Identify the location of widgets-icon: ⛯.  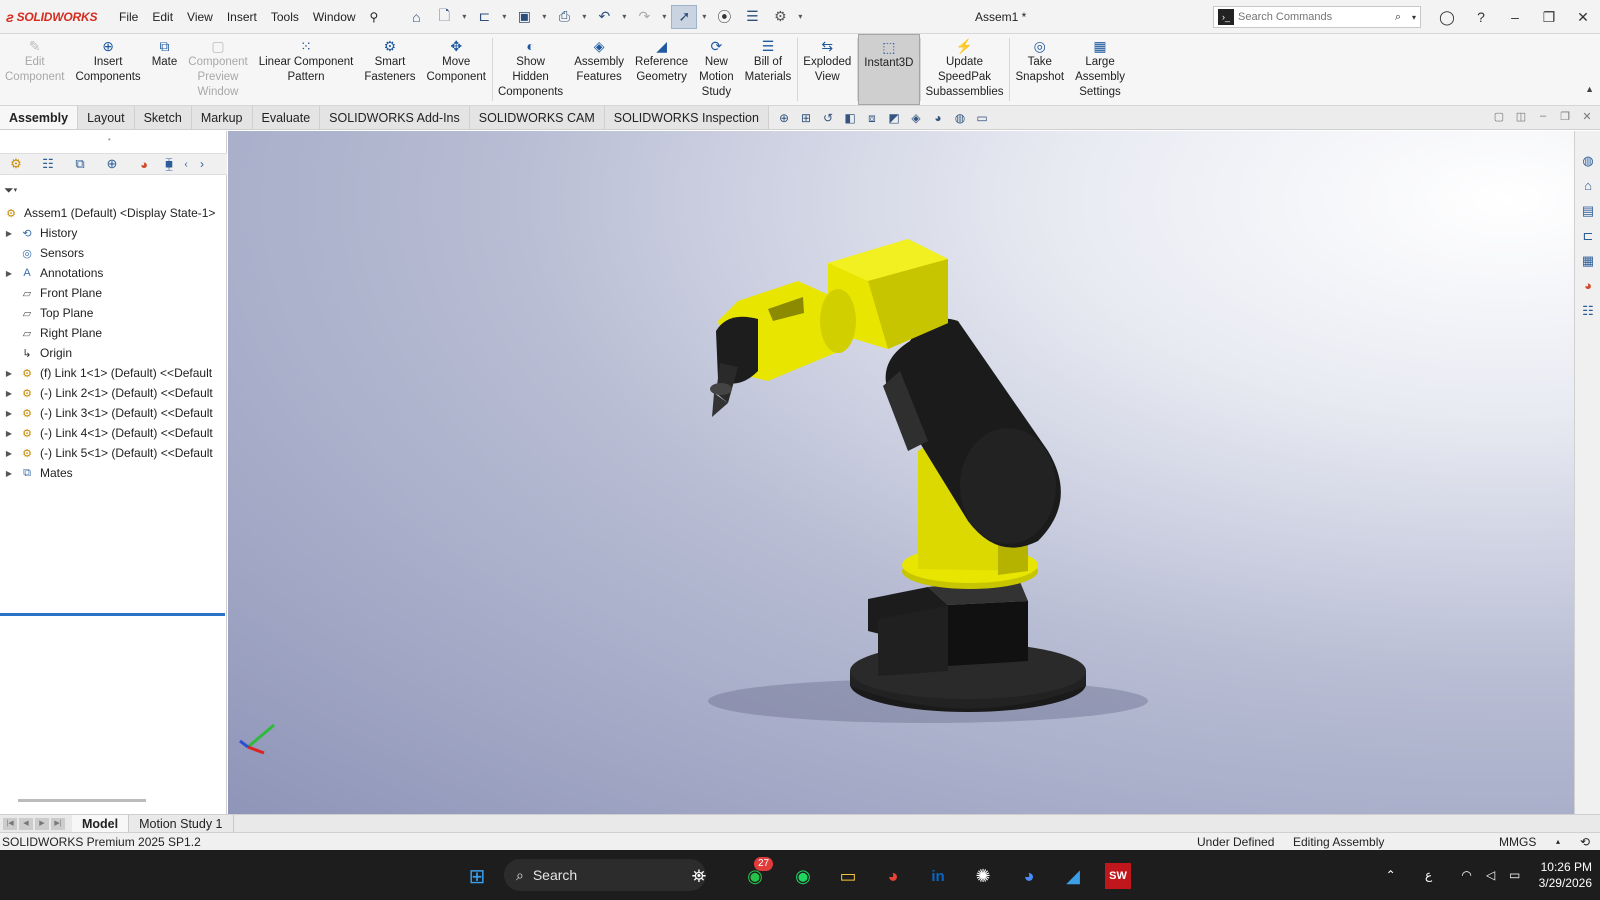
(699, 876).